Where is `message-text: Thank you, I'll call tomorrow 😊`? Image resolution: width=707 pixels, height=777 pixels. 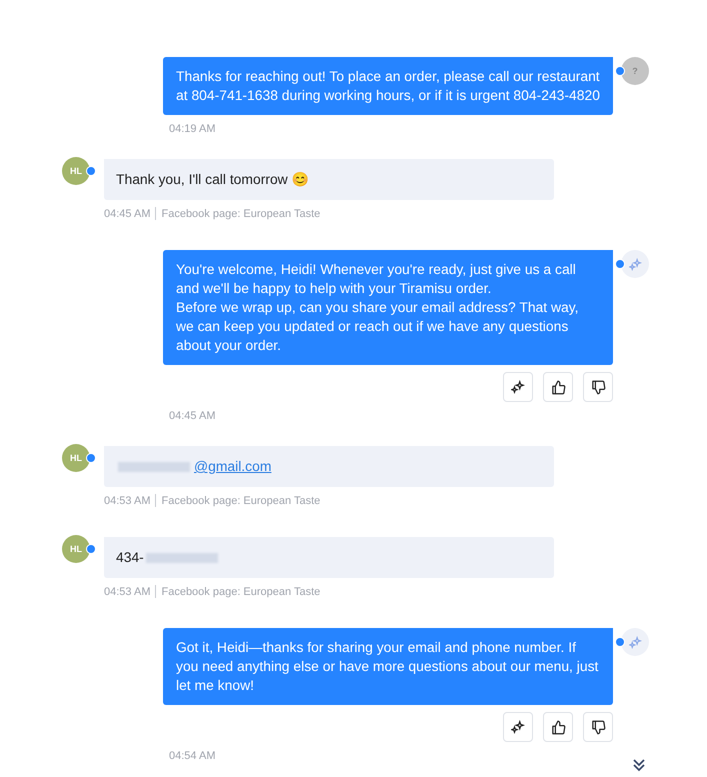
message-text: Thank you, I'll call tomorrow 😊 is located at coordinates (212, 179).